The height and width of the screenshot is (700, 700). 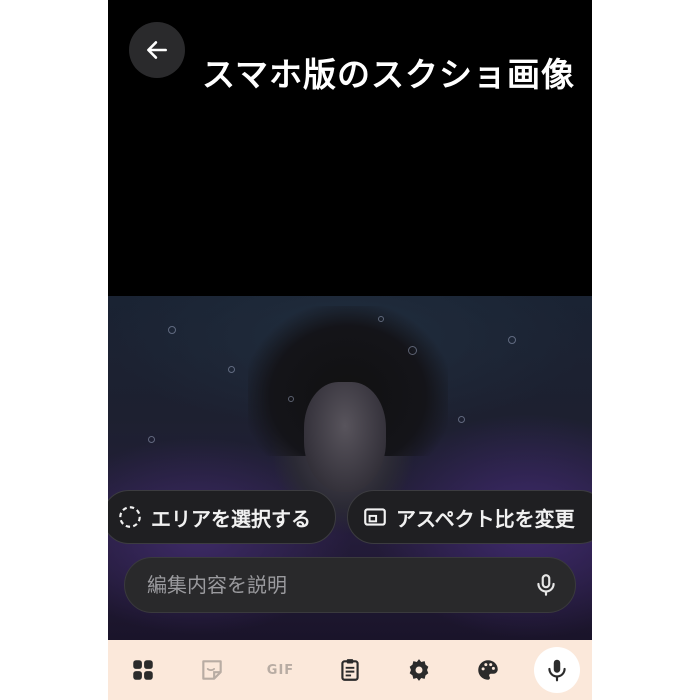 I want to click on arrow-left-icon, so click(x=157, y=50).